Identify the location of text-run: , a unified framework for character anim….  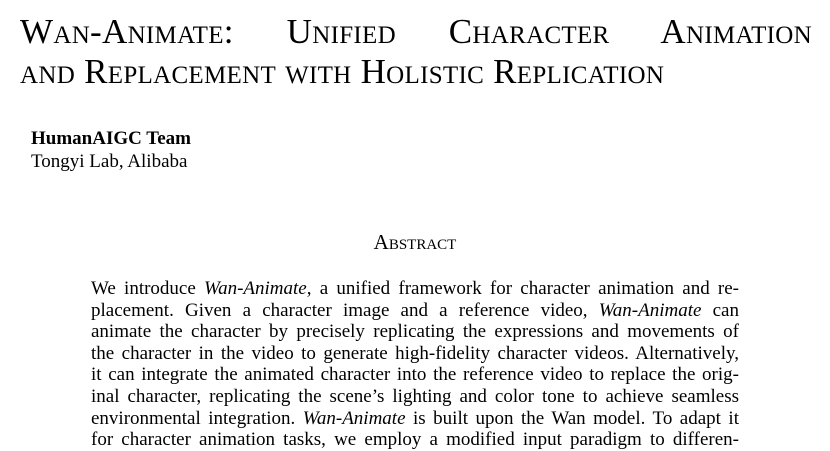
(522, 288).